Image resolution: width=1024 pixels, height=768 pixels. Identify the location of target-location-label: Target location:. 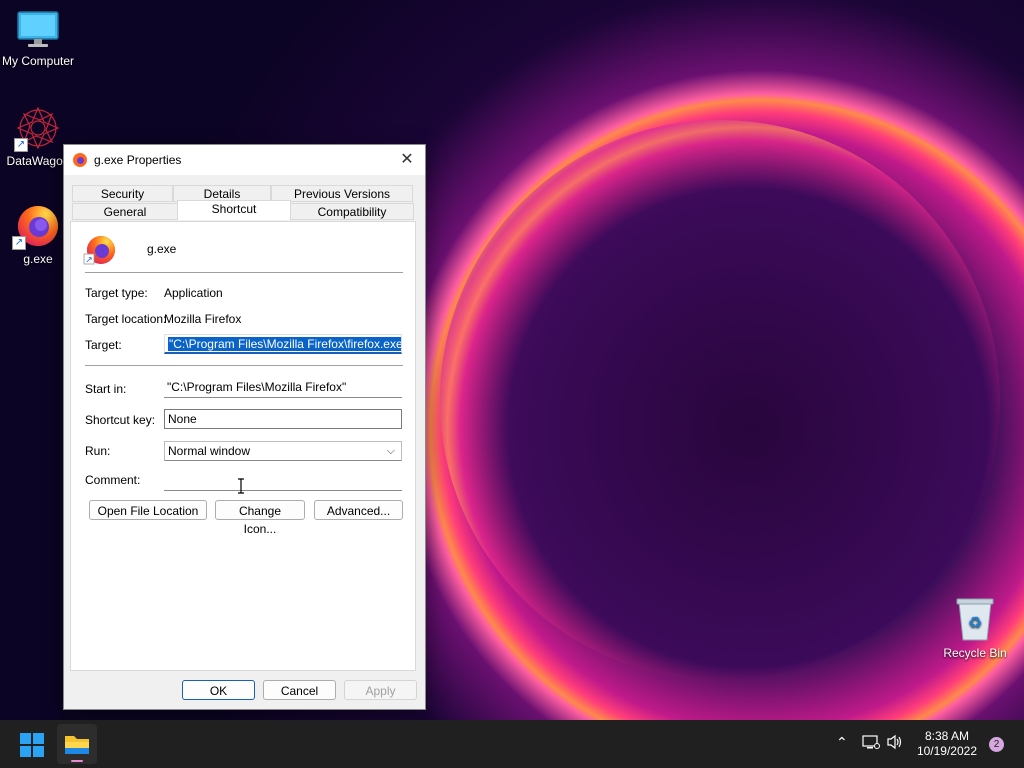
(126, 319).